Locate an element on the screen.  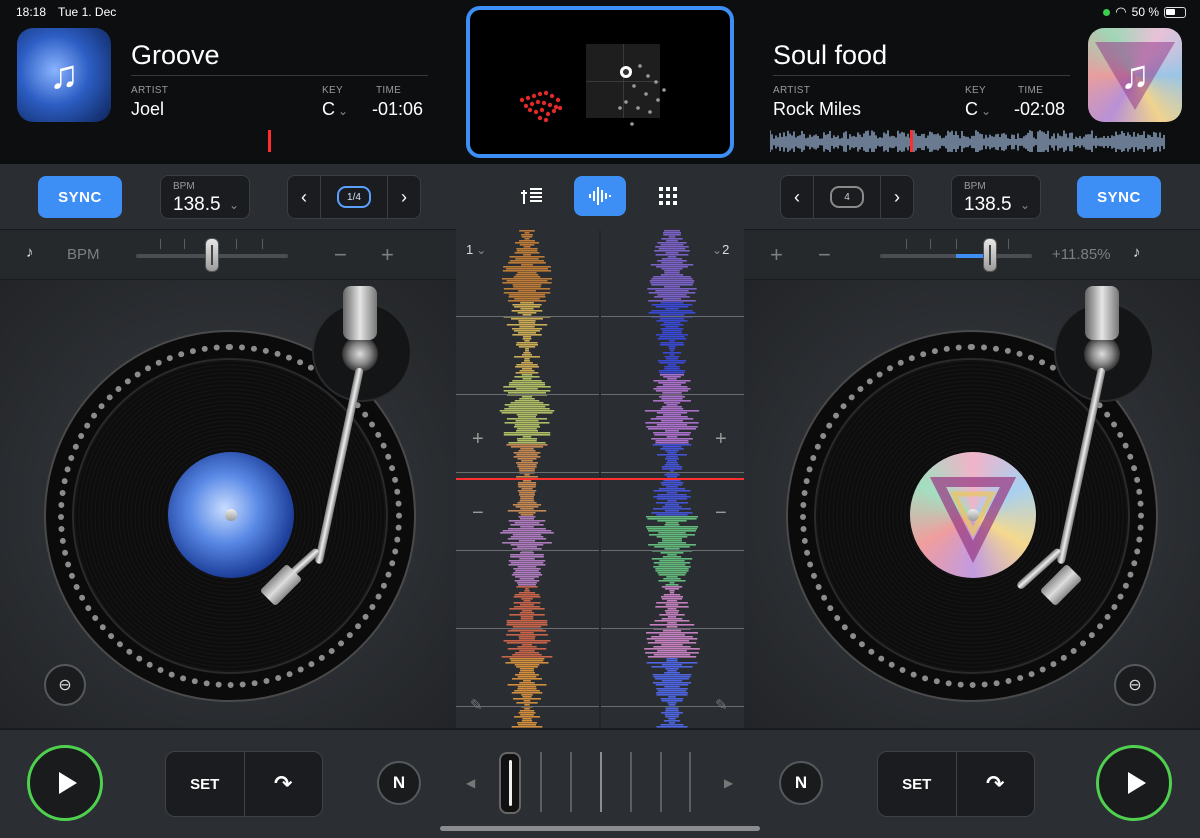
pitch-knob-left is located at coordinates (212, 255).